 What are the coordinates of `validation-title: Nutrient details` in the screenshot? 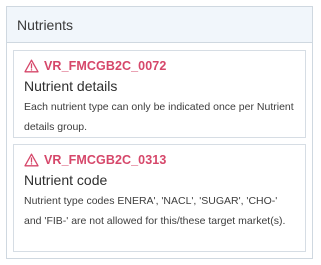 It's located at (71, 86).